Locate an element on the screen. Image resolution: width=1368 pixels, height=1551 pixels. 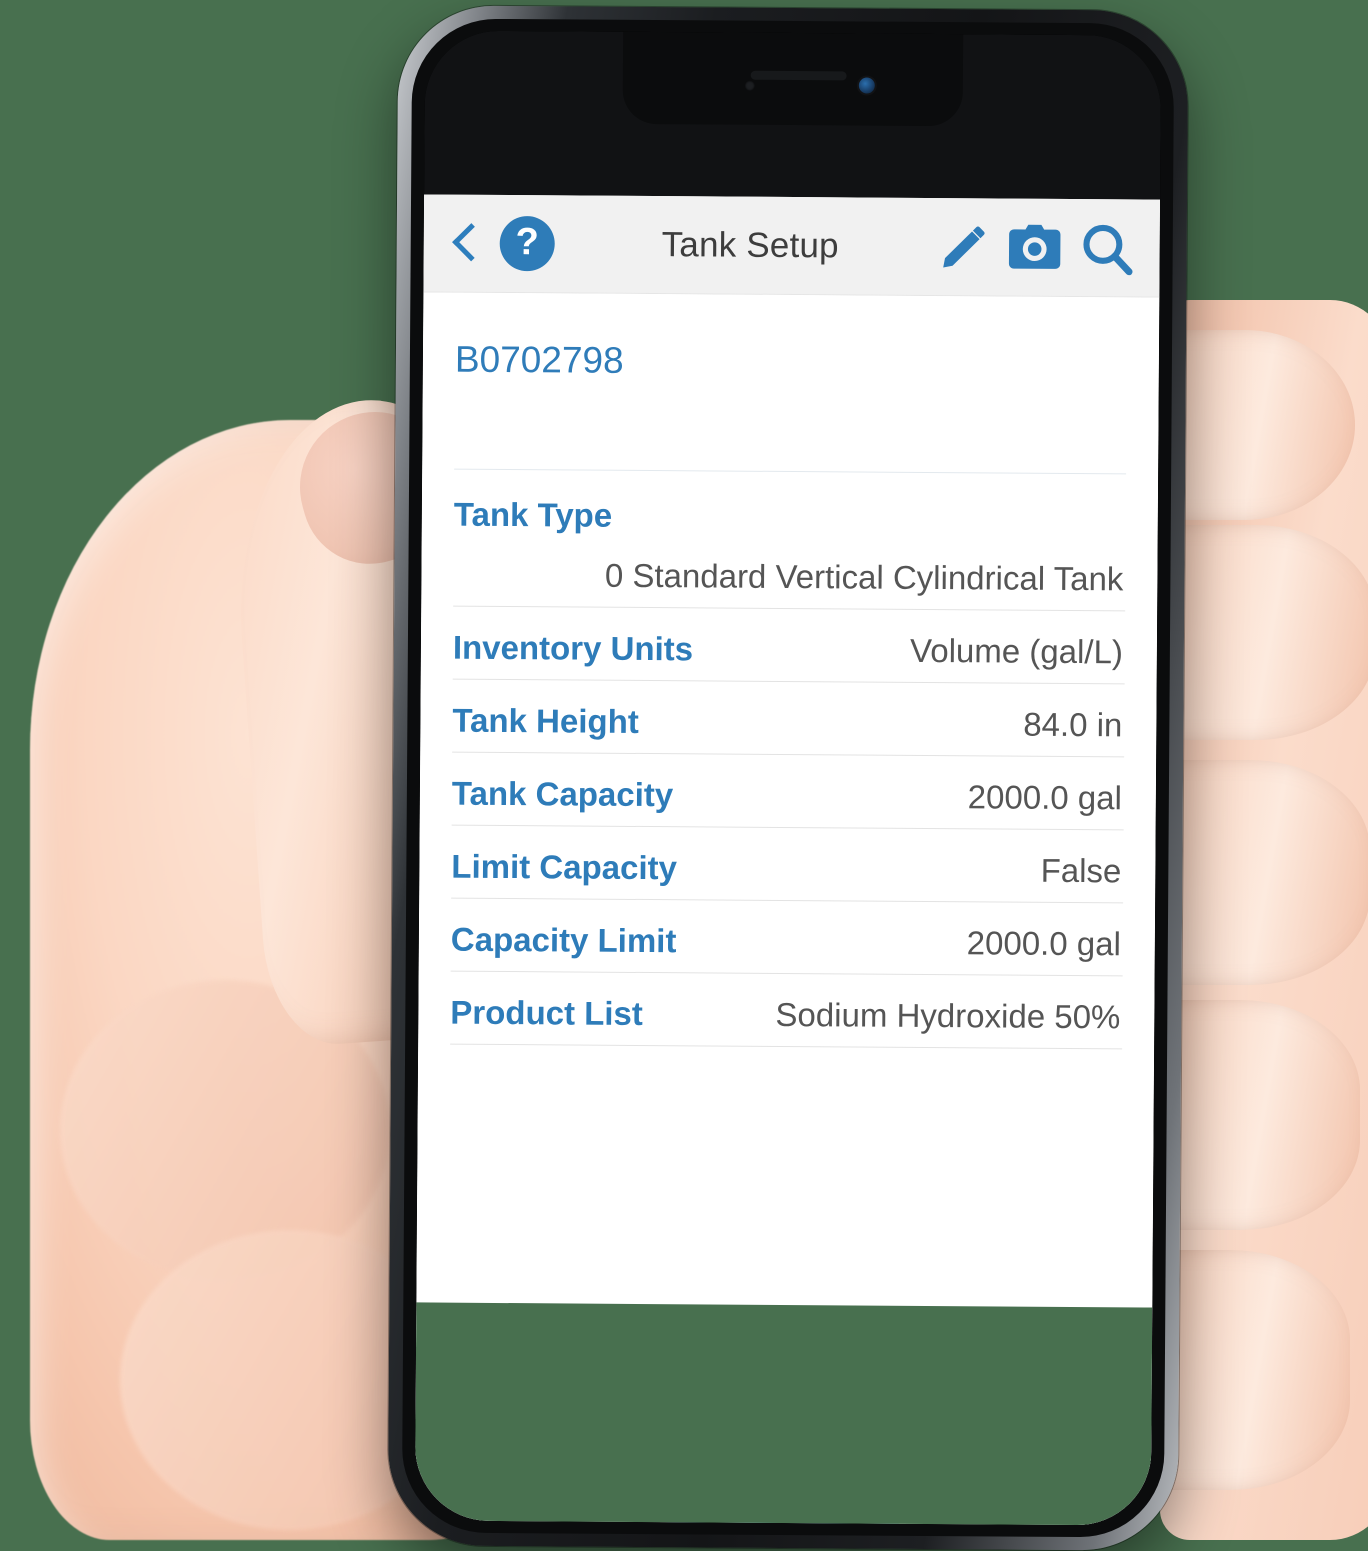
field-label-inventory-units: Inventory Units is located at coordinates (573, 648).